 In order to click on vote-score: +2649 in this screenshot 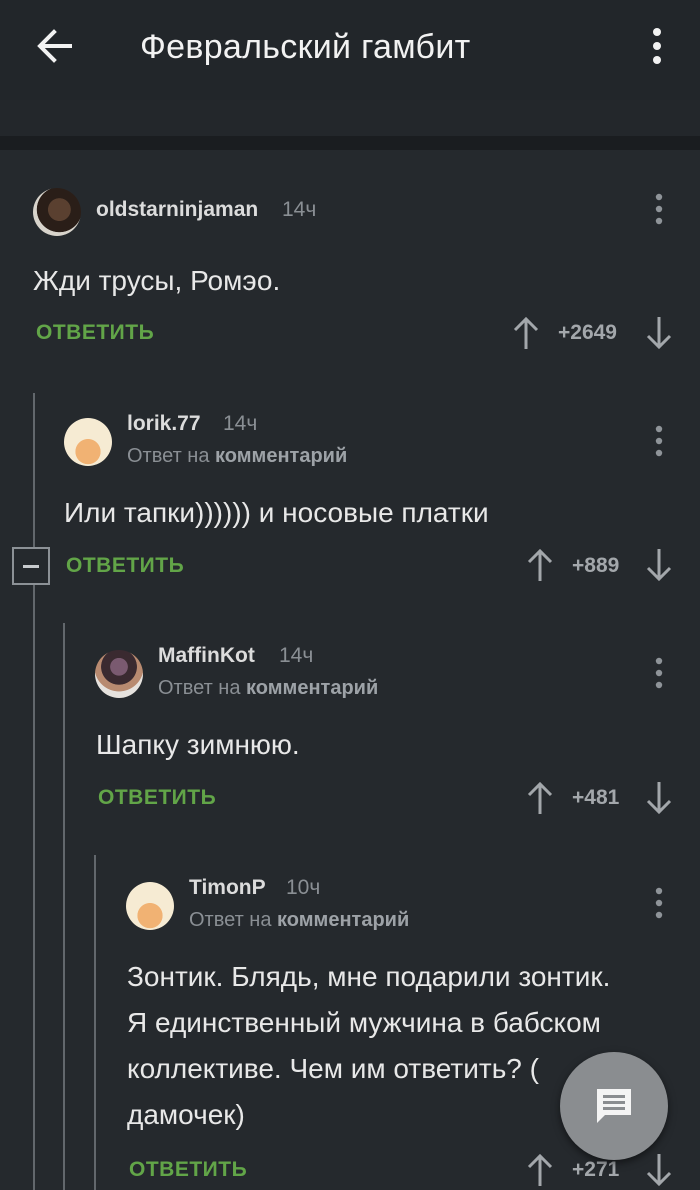, I will do `click(587, 332)`.